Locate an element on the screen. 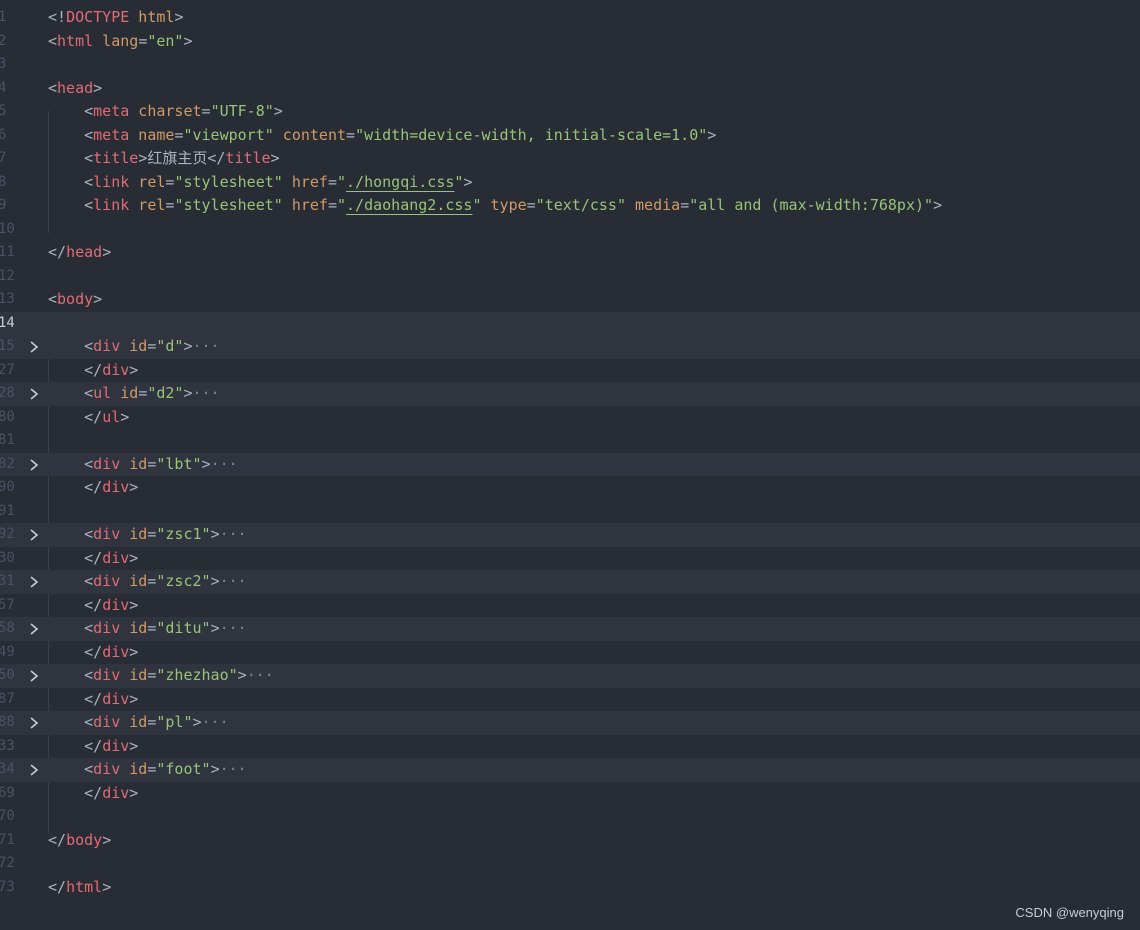 The width and height of the screenshot is (1140, 930). code-line: 87 </div> is located at coordinates (570, 700).